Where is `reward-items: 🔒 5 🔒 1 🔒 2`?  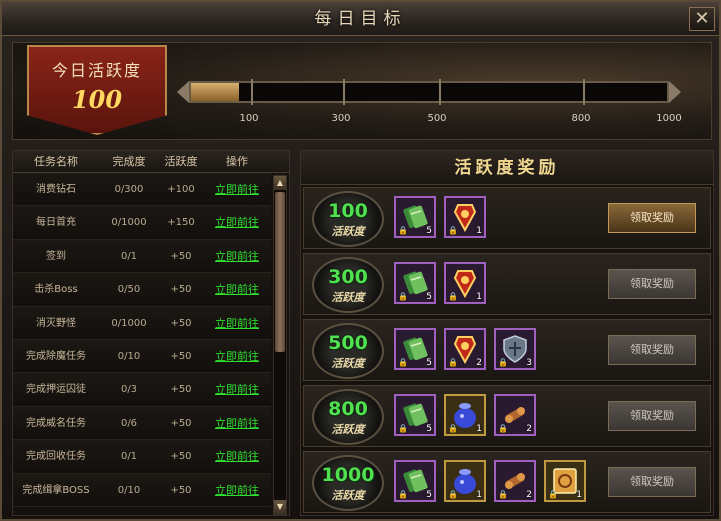
reward-items: 🔒 5 🔒 1 🔒 2 is located at coordinates (465, 415).